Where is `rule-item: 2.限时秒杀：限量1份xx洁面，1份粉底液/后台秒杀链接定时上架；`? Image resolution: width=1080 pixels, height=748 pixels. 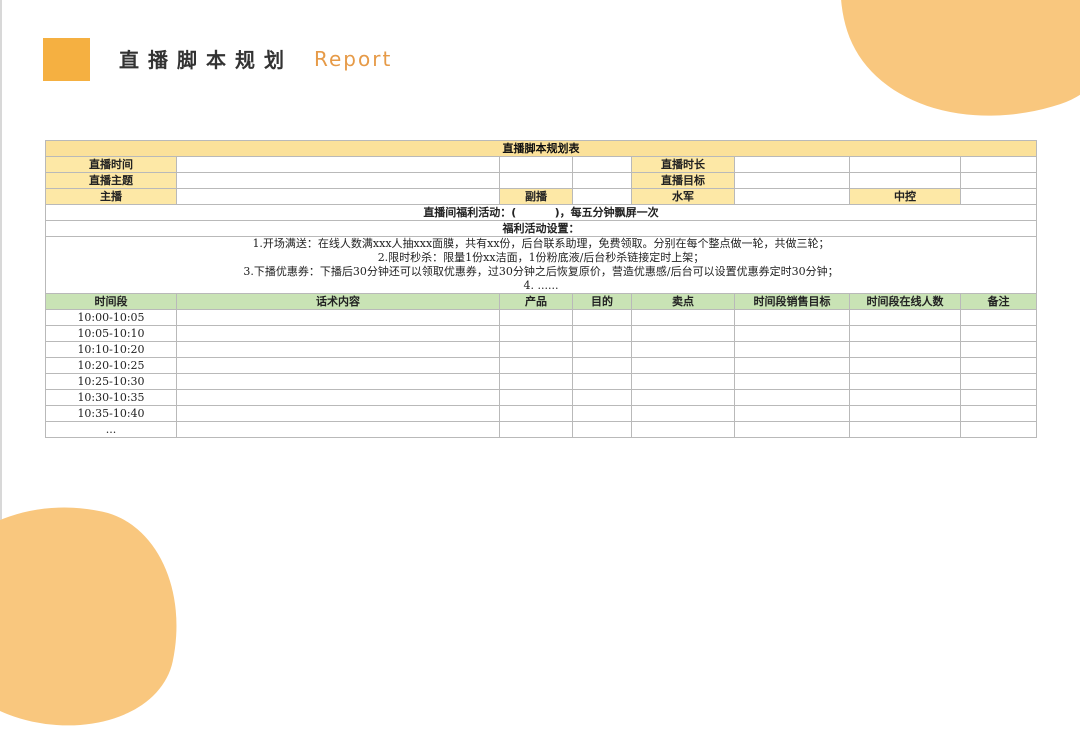
rule-item: 2.限时秒杀：限量1份xx洁面，1份粉底液/后台秒杀链接定时上架； is located at coordinates (541, 257).